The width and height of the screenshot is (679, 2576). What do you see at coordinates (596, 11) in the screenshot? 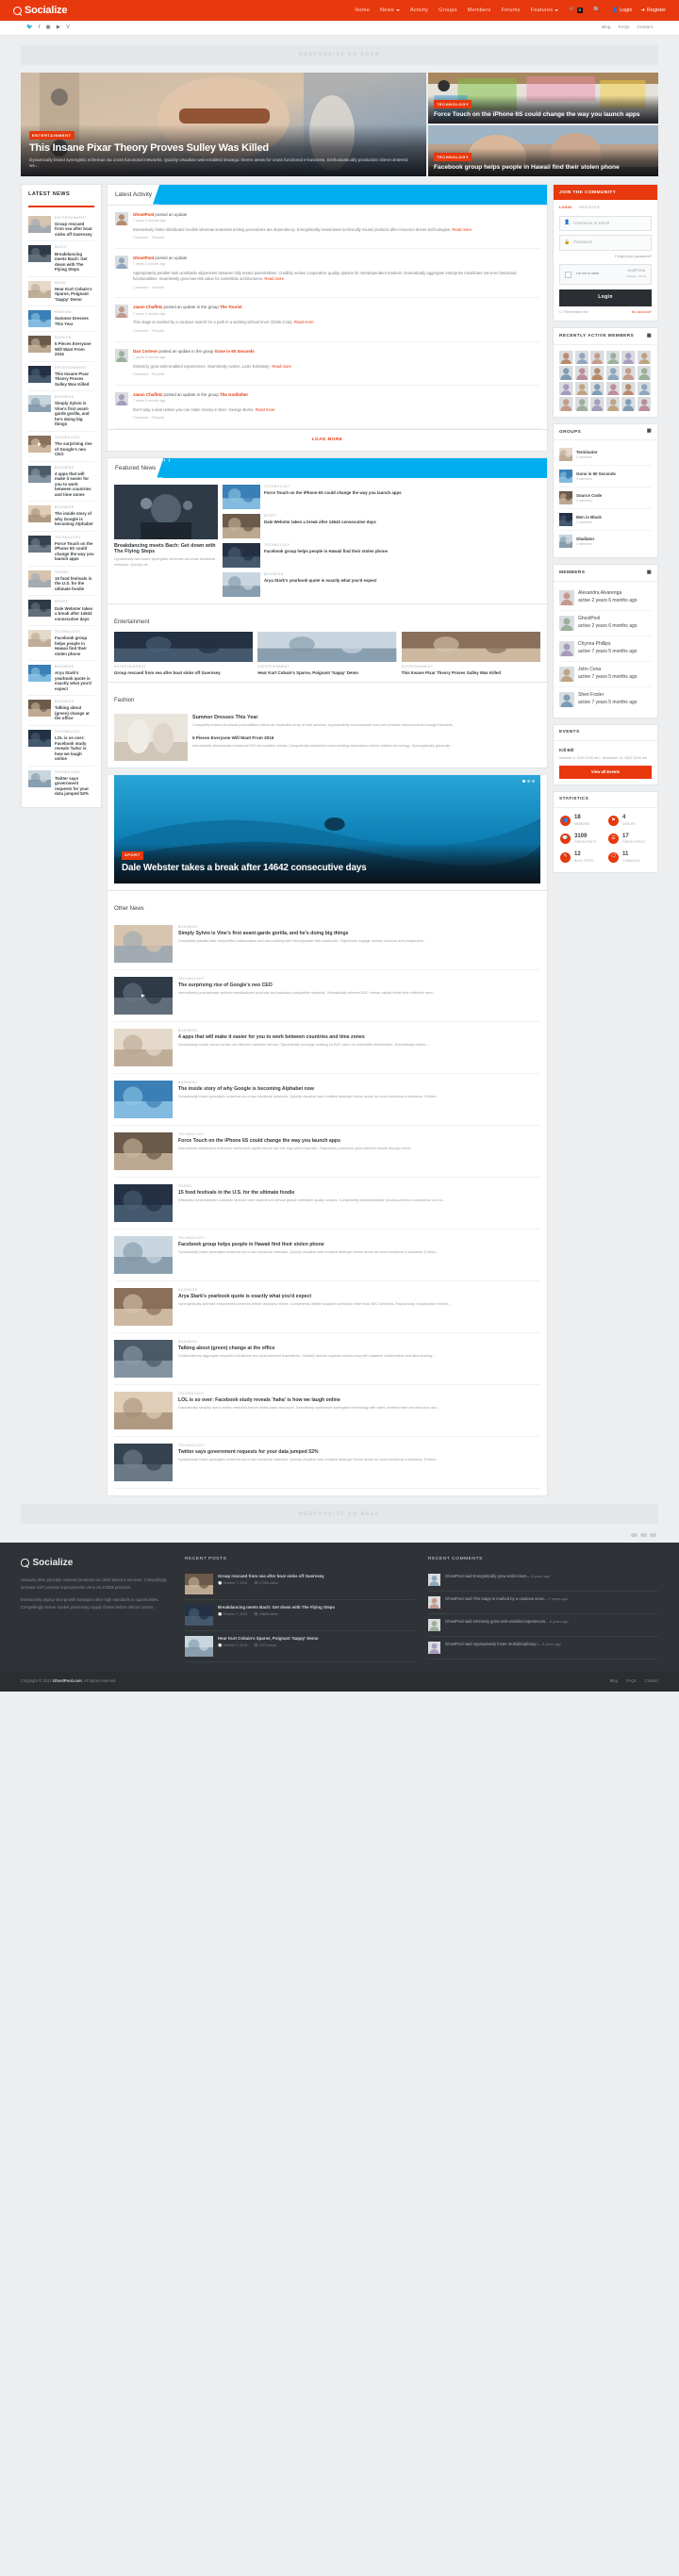
I see `search-icon: 🔍` at bounding box center [596, 11].